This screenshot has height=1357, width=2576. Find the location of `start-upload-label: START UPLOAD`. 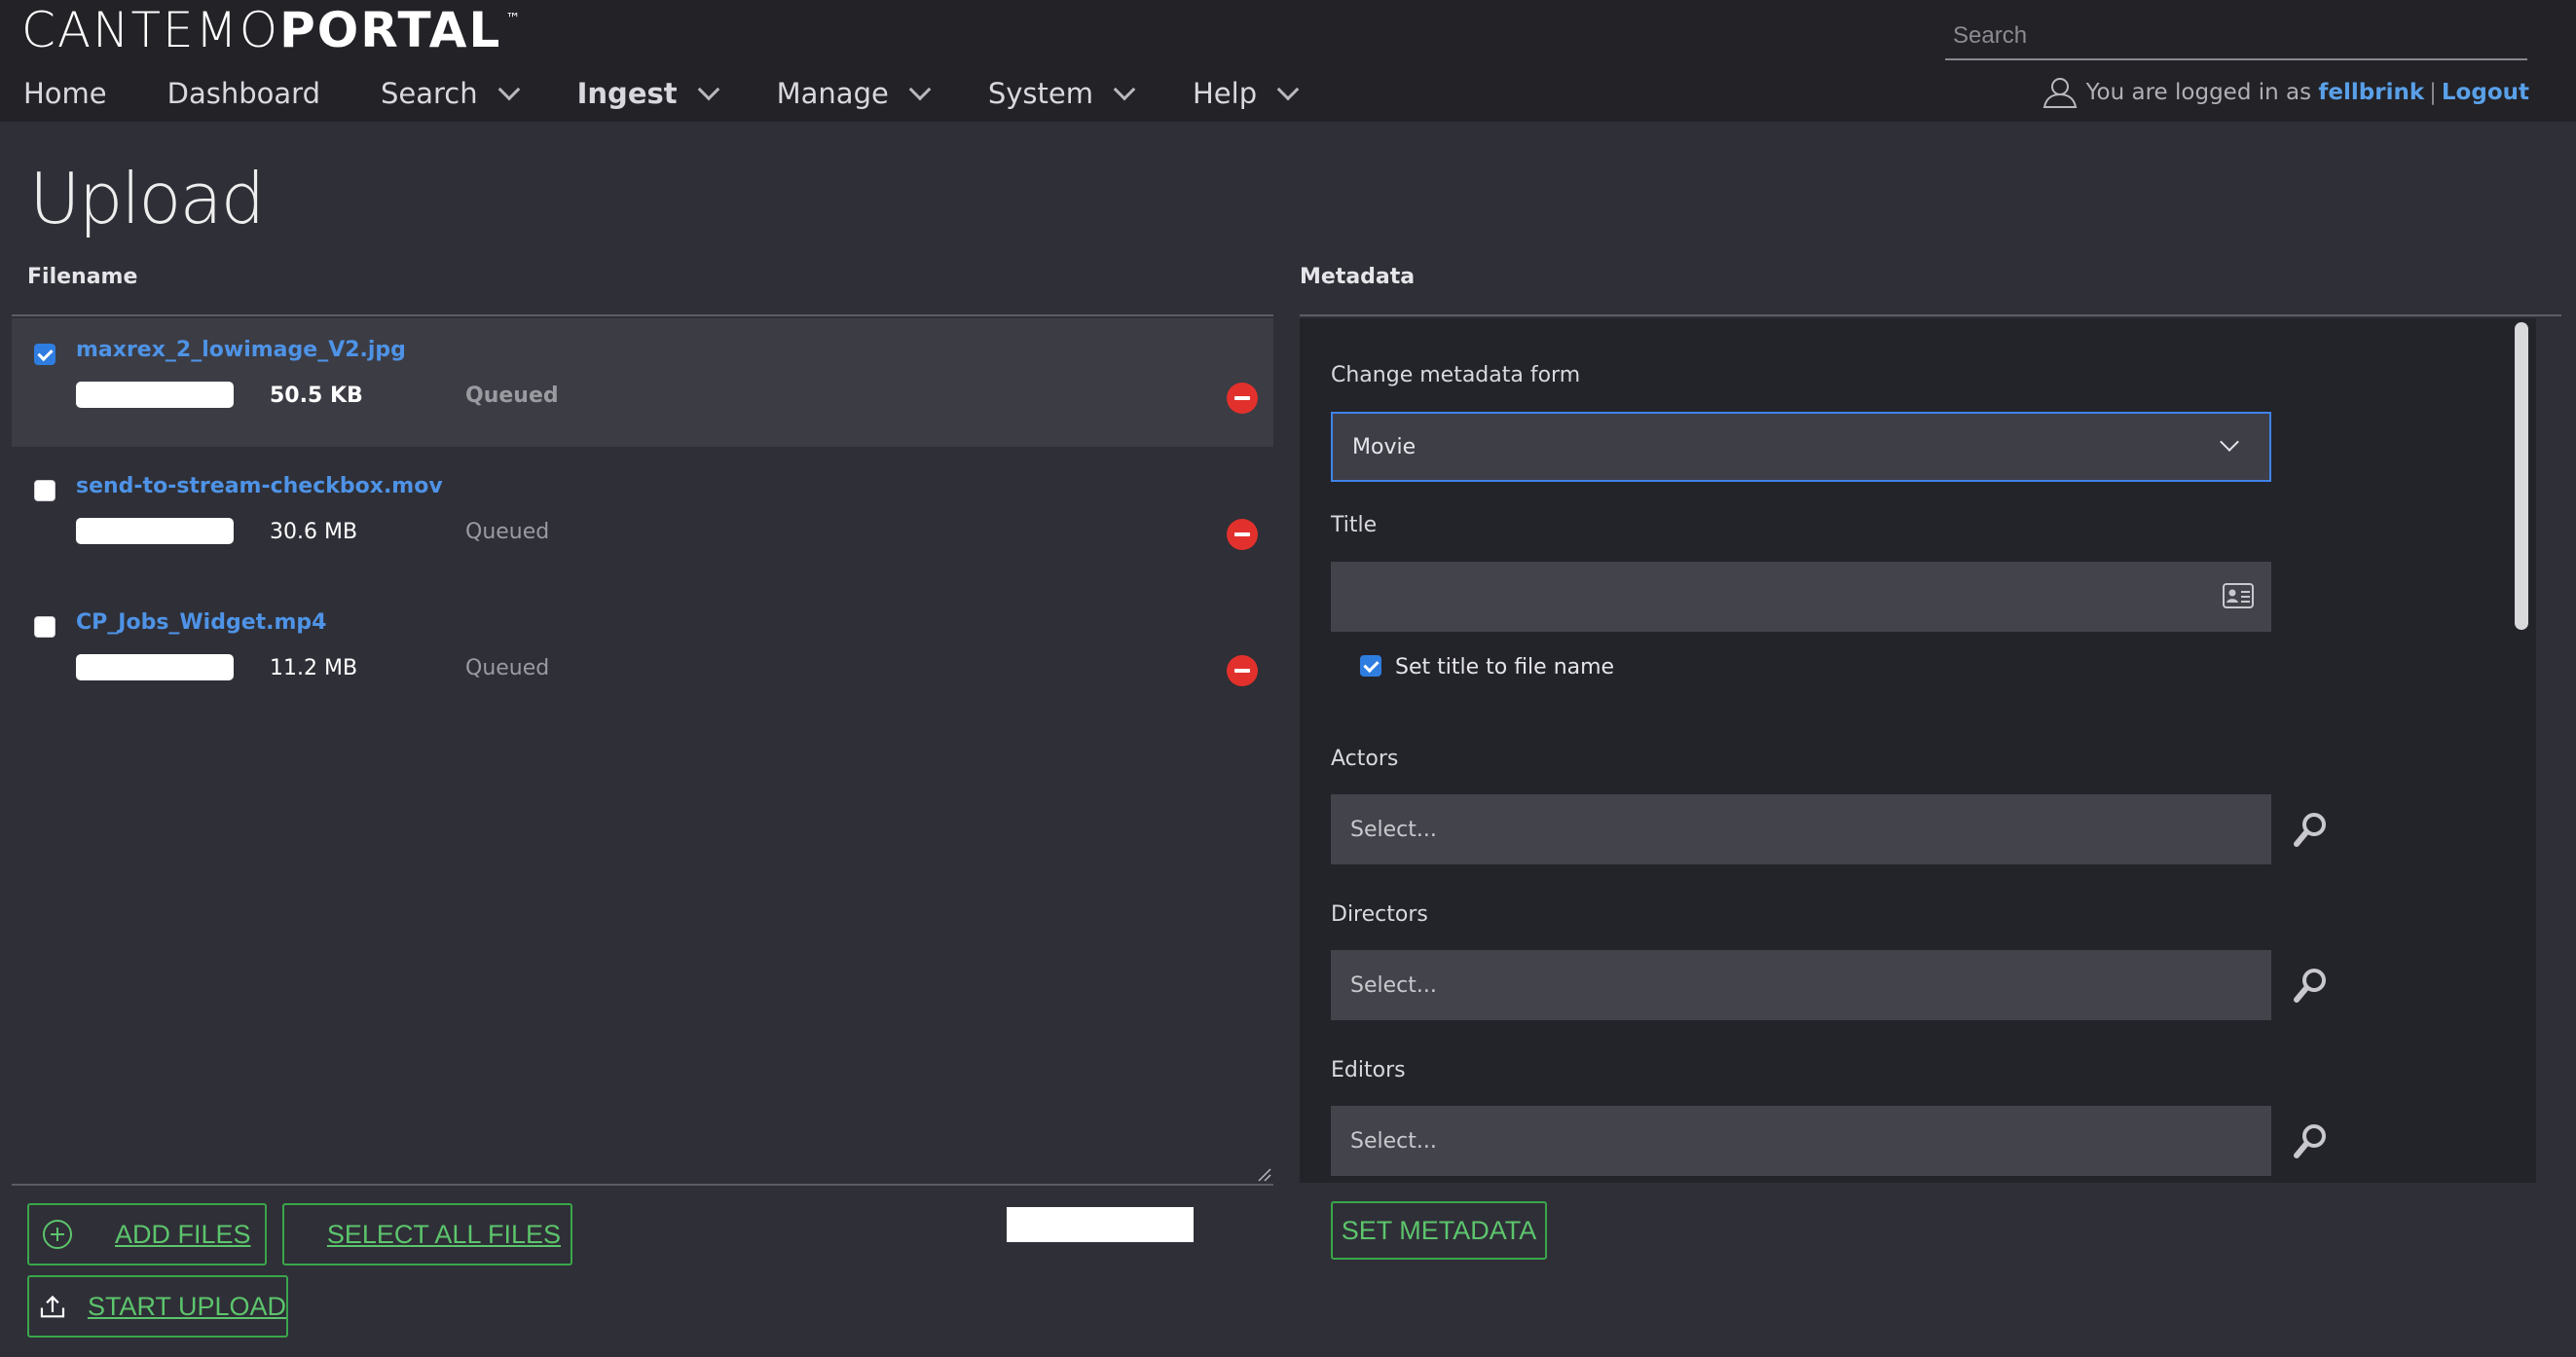

start-upload-label: START UPLOAD is located at coordinates (186, 1306).